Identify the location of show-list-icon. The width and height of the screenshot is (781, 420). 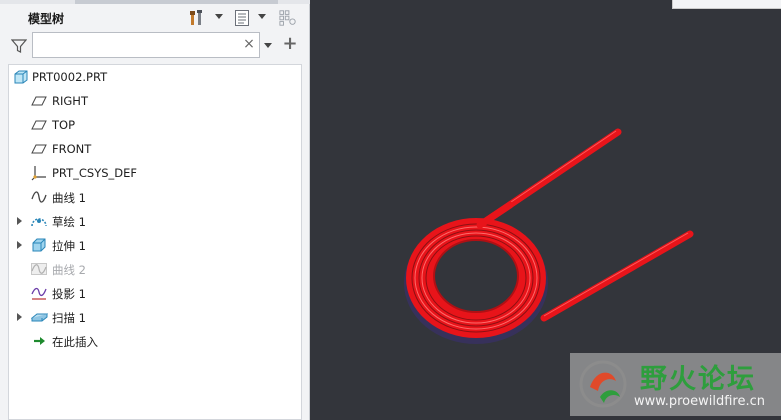
(242, 18).